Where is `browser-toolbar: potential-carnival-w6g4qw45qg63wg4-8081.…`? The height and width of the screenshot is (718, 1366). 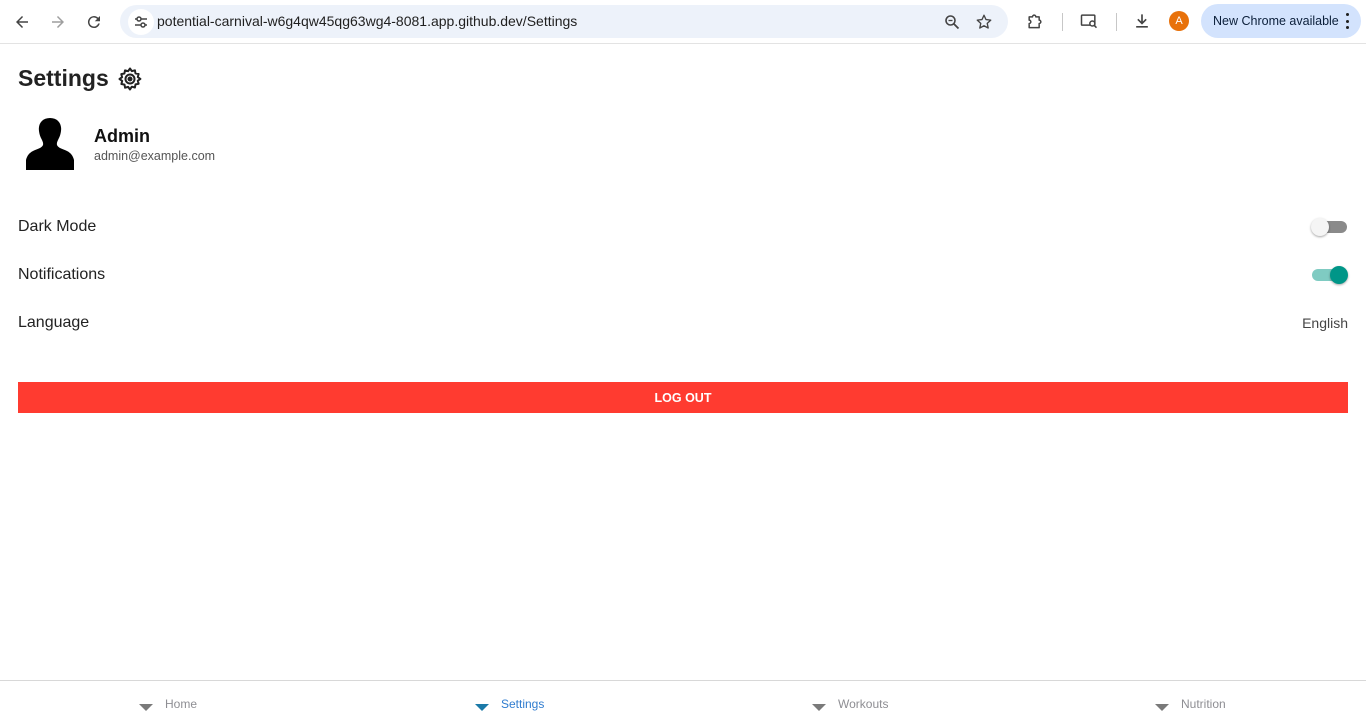
browser-toolbar: potential-carnival-w6g4qw45qg63wg4-8081.… is located at coordinates (683, 22).